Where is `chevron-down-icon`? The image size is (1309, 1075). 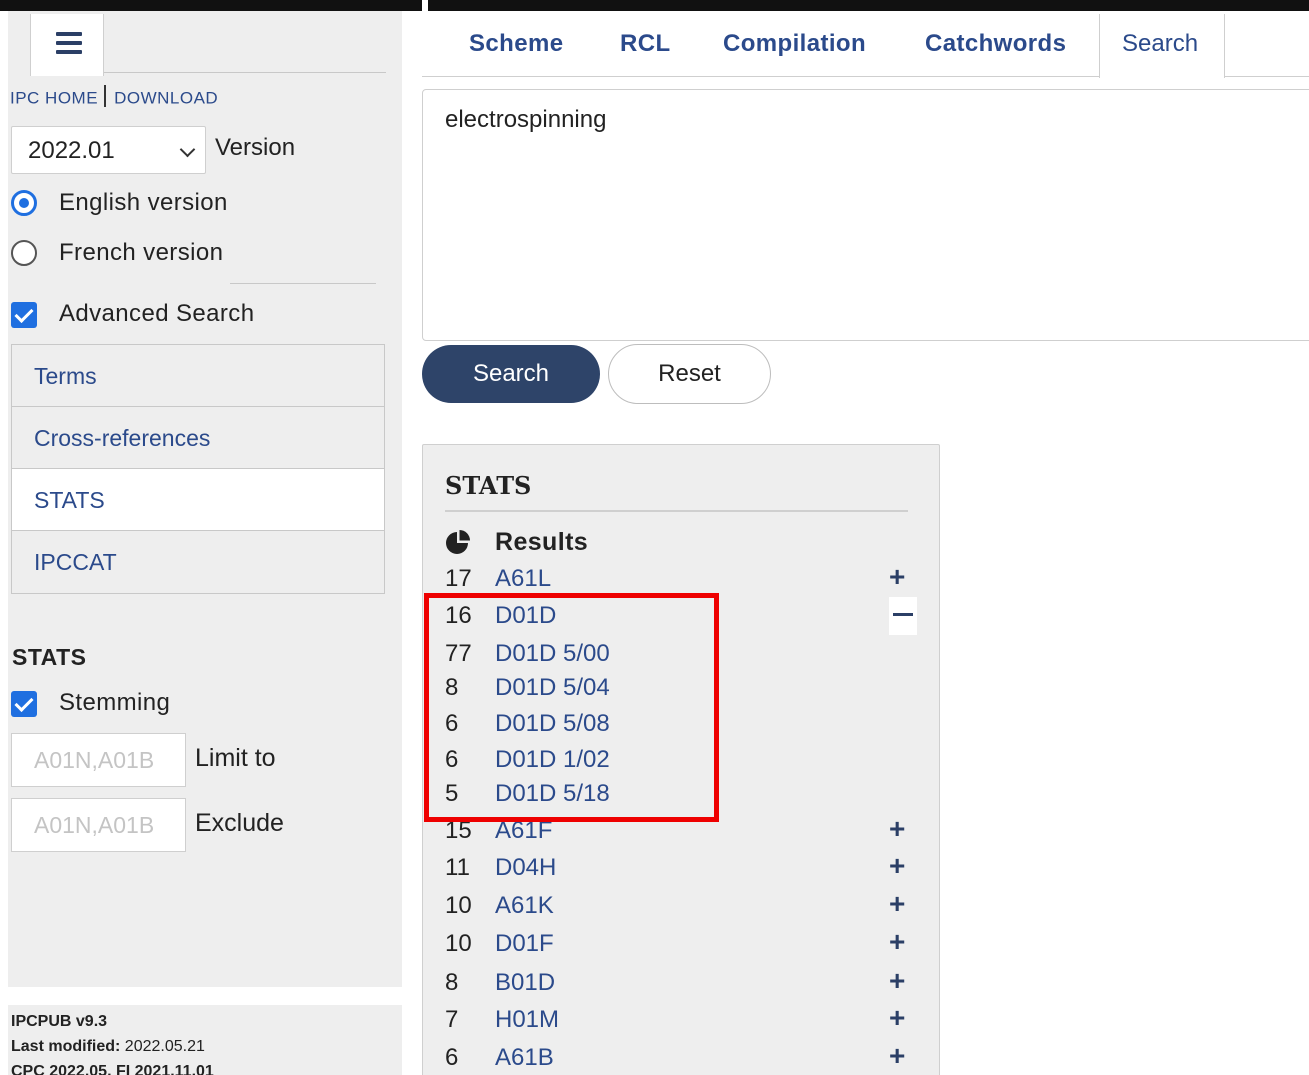
chevron-down-icon is located at coordinates (187, 149).